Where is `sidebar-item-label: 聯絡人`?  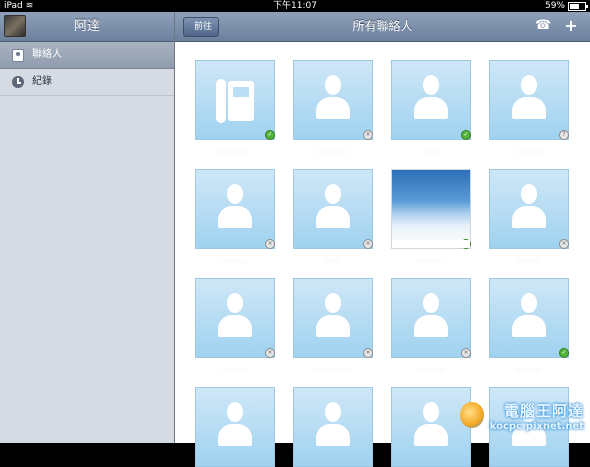
sidebar-item-label: 聯絡人 is located at coordinates (47, 54).